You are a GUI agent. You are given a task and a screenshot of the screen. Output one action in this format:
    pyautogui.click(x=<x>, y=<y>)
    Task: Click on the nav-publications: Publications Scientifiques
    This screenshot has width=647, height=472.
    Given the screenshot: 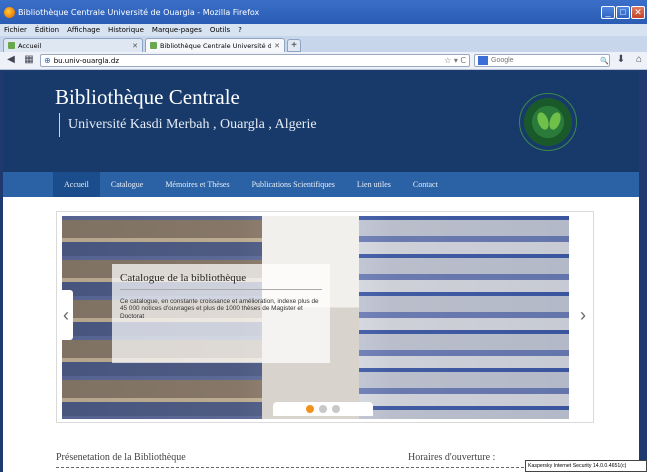 What is the action you would take?
    pyautogui.click(x=293, y=184)
    